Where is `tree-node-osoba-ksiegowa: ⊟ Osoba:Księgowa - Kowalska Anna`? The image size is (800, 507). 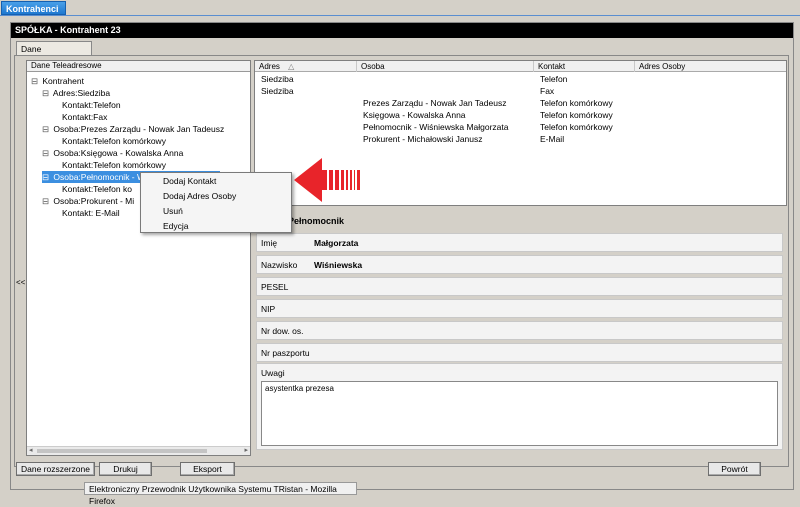 tree-node-osoba-ksiegowa: ⊟ Osoba:Księgowa - Kowalska Anna is located at coordinates (112, 153).